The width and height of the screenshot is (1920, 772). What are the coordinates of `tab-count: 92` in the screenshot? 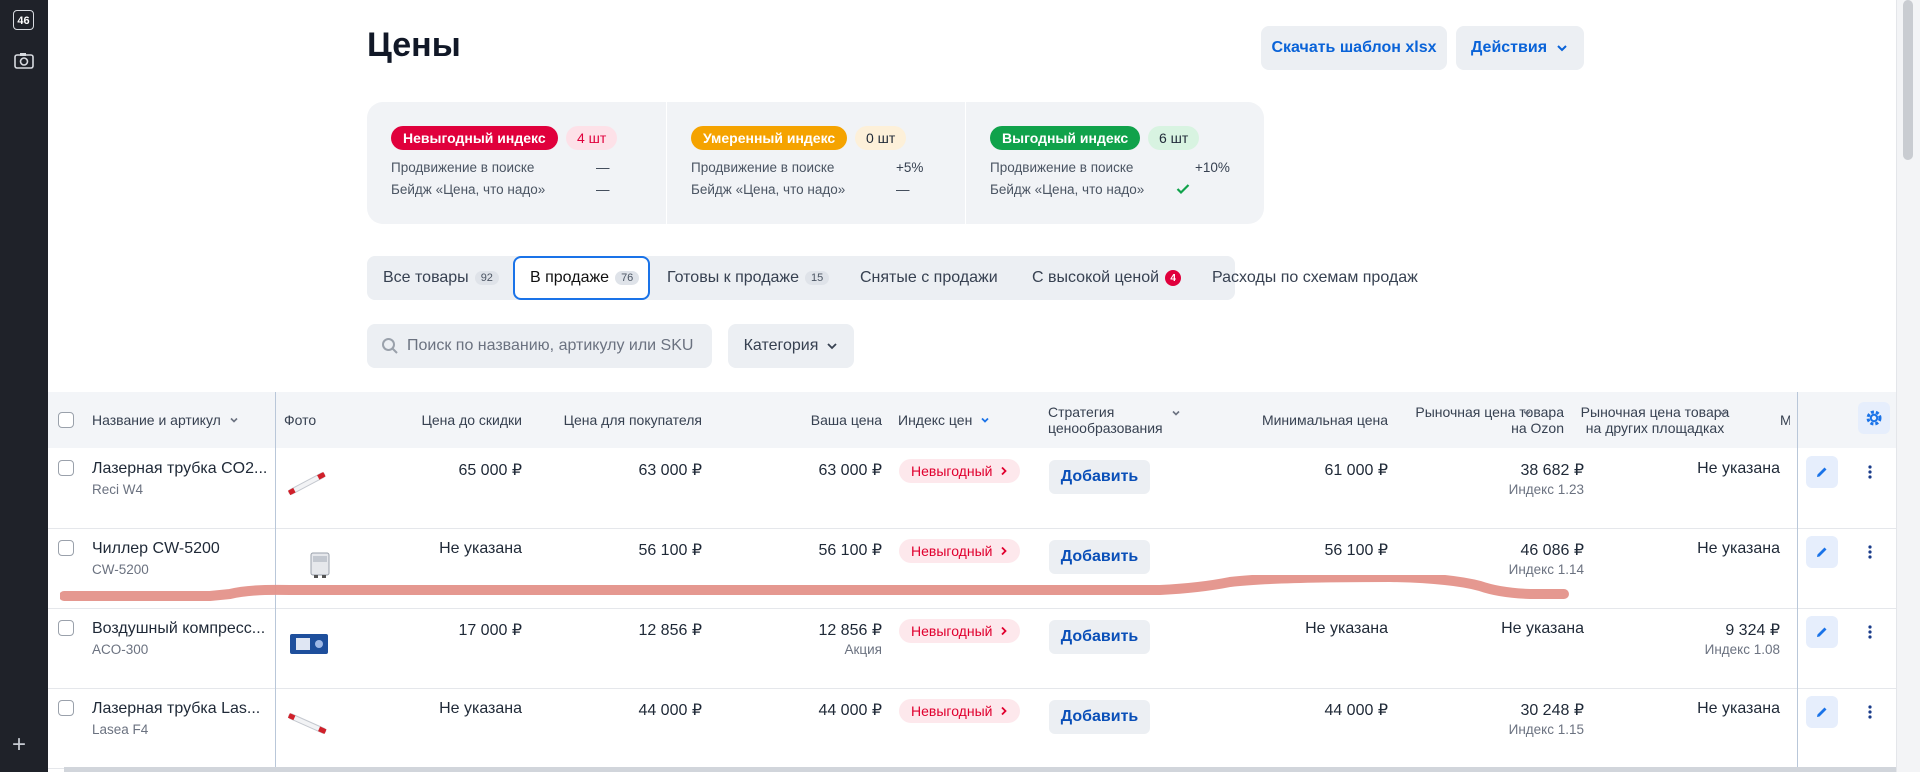 It's located at (486, 278).